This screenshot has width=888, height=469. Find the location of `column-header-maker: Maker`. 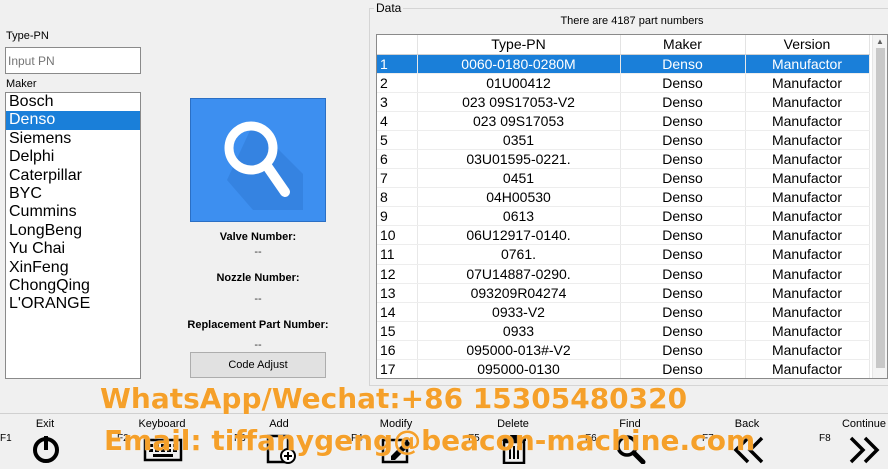

column-header-maker: Maker is located at coordinates (683, 45).